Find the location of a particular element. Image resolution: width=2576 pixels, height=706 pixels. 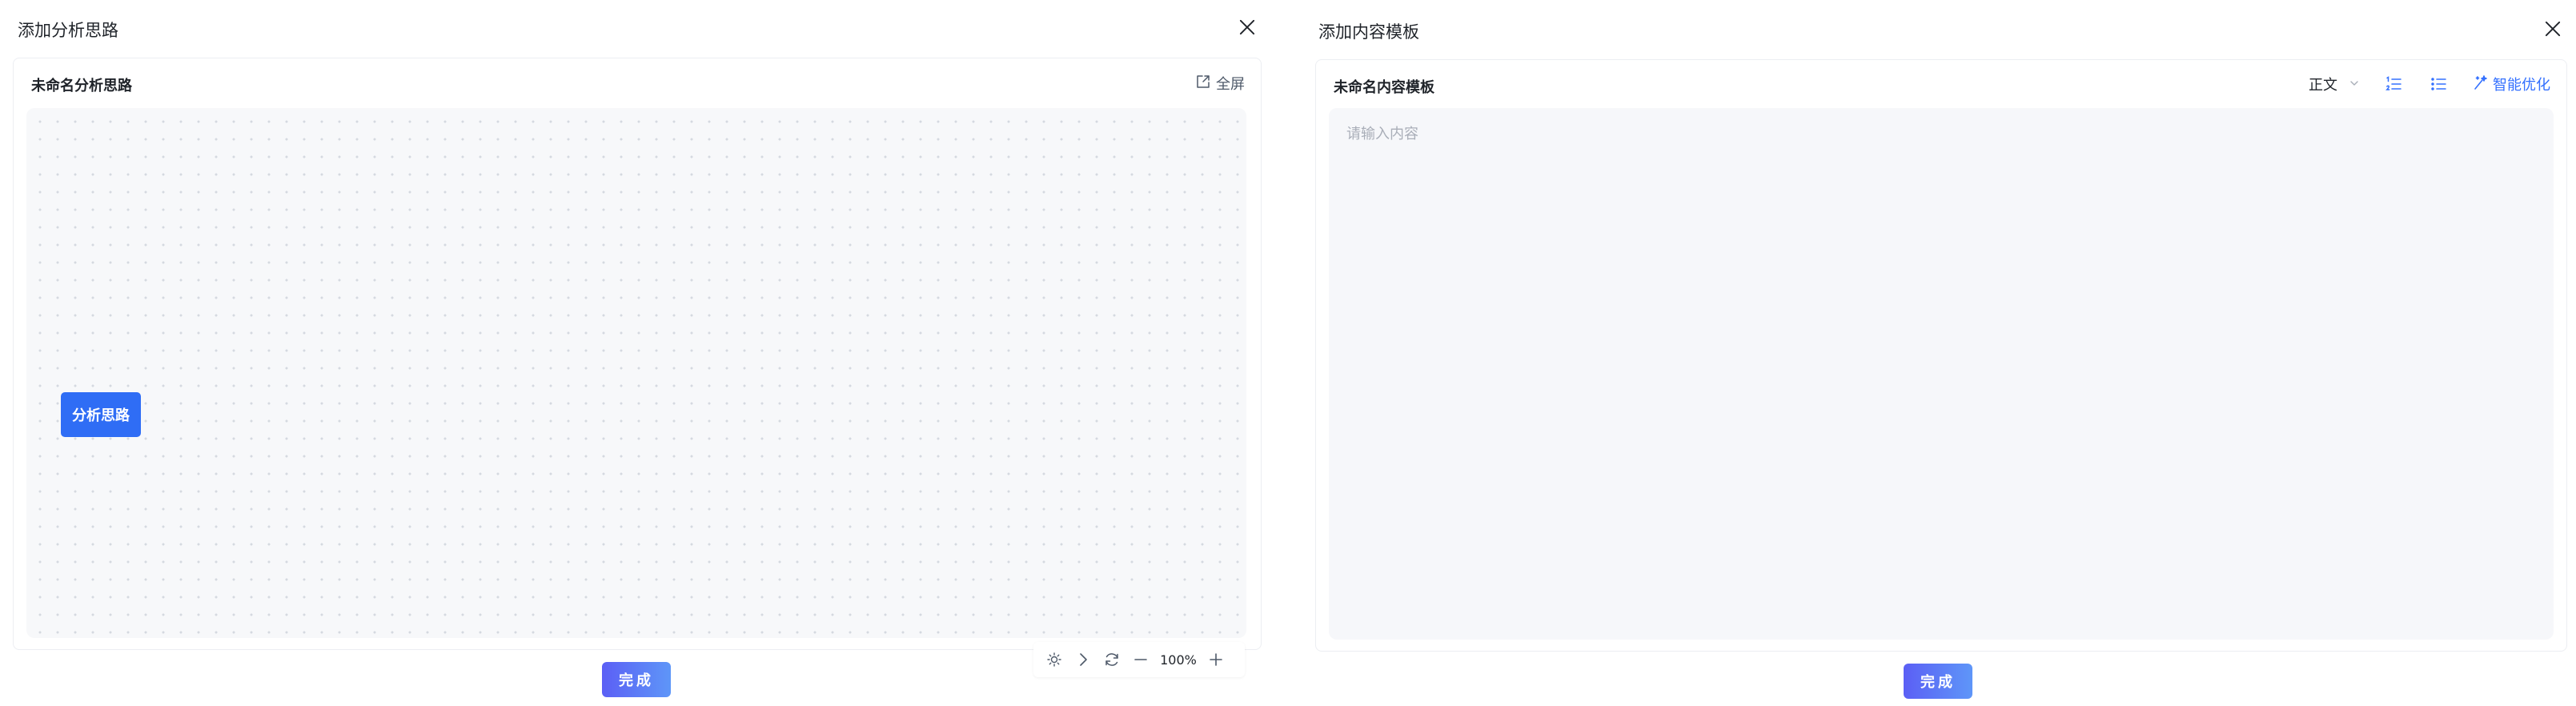

ai-optimize-label: 智能优化 is located at coordinates (2521, 85).